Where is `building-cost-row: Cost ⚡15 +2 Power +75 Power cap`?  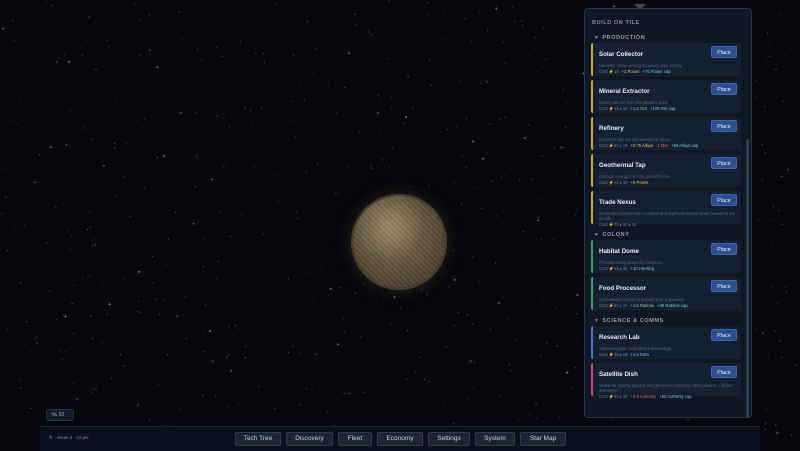
building-cost-row: Cost ⚡15 +2 Power +75 Power cap is located at coordinates (670, 72).